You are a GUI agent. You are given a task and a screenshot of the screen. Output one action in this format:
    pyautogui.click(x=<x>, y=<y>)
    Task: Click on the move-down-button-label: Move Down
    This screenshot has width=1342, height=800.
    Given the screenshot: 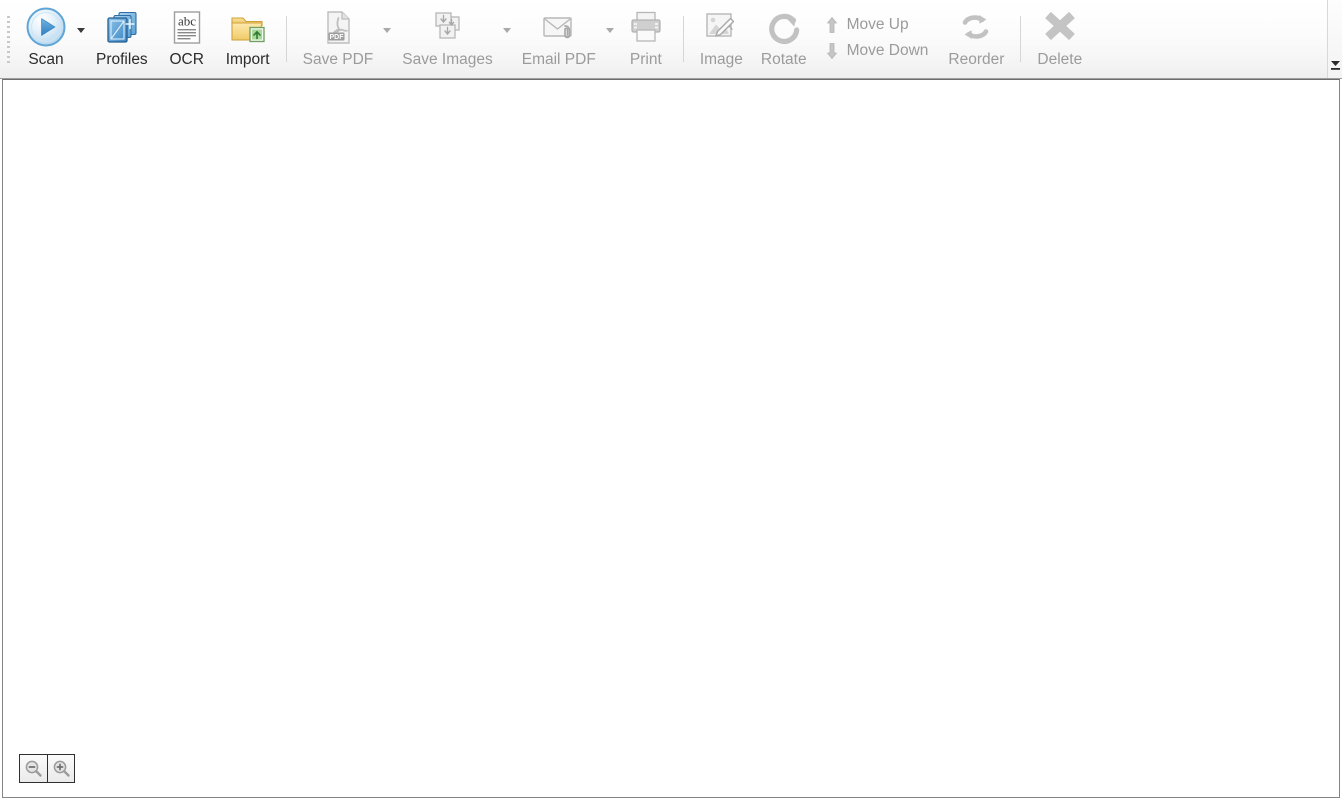 What is the action you would take?
    pyautogui.click(x=887, y=50)
    